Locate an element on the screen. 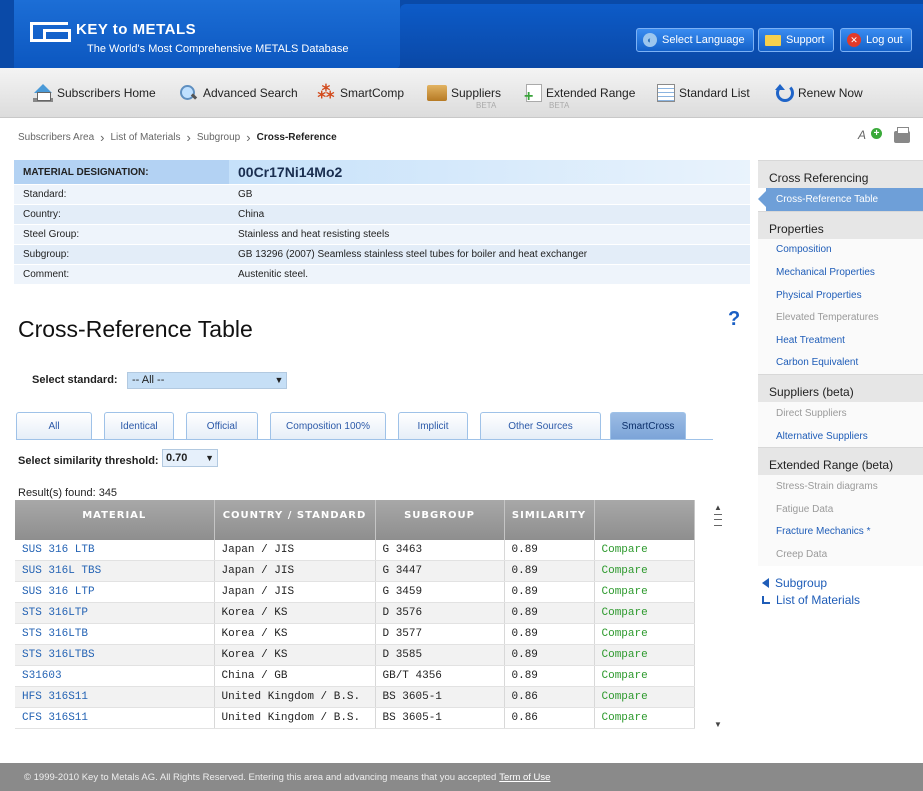 The image size is (923, 791). tab-all: All is located at coordinates (54, 425).